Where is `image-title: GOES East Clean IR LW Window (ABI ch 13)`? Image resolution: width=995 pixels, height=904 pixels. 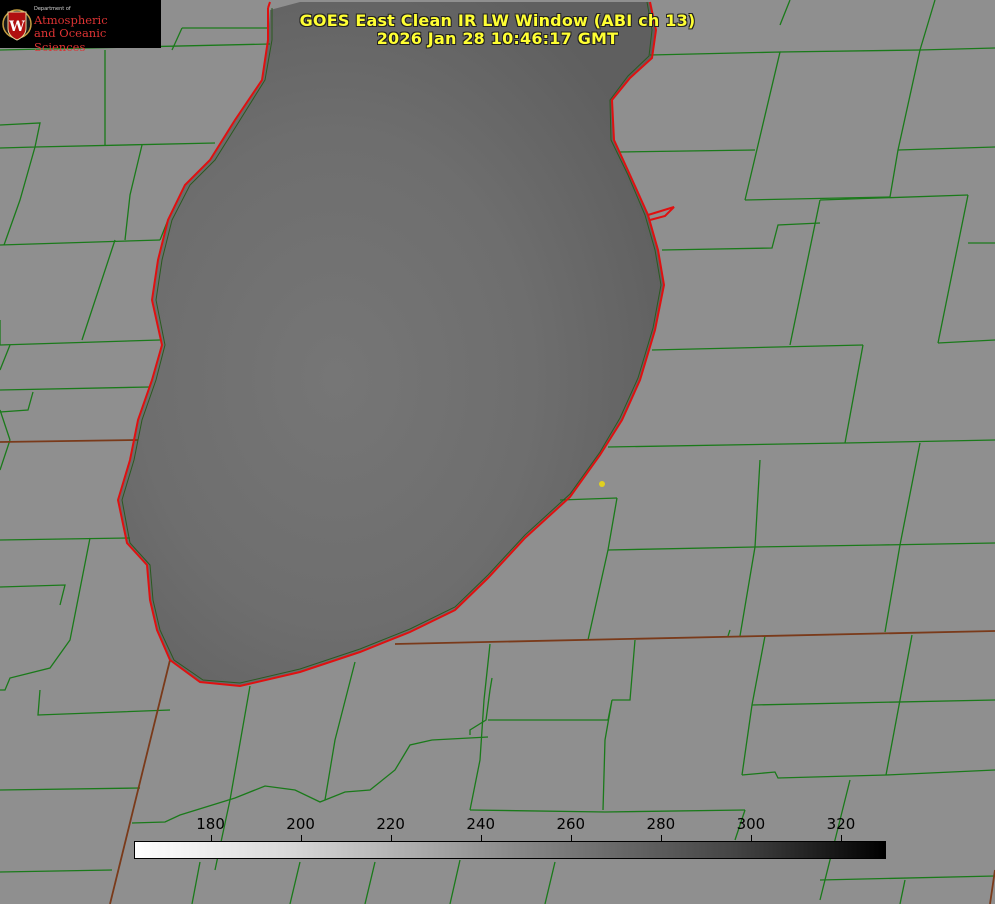 image-title: GOES East Clean IR LW Window (ABI ch 13) is located at coordinates (497, 20).